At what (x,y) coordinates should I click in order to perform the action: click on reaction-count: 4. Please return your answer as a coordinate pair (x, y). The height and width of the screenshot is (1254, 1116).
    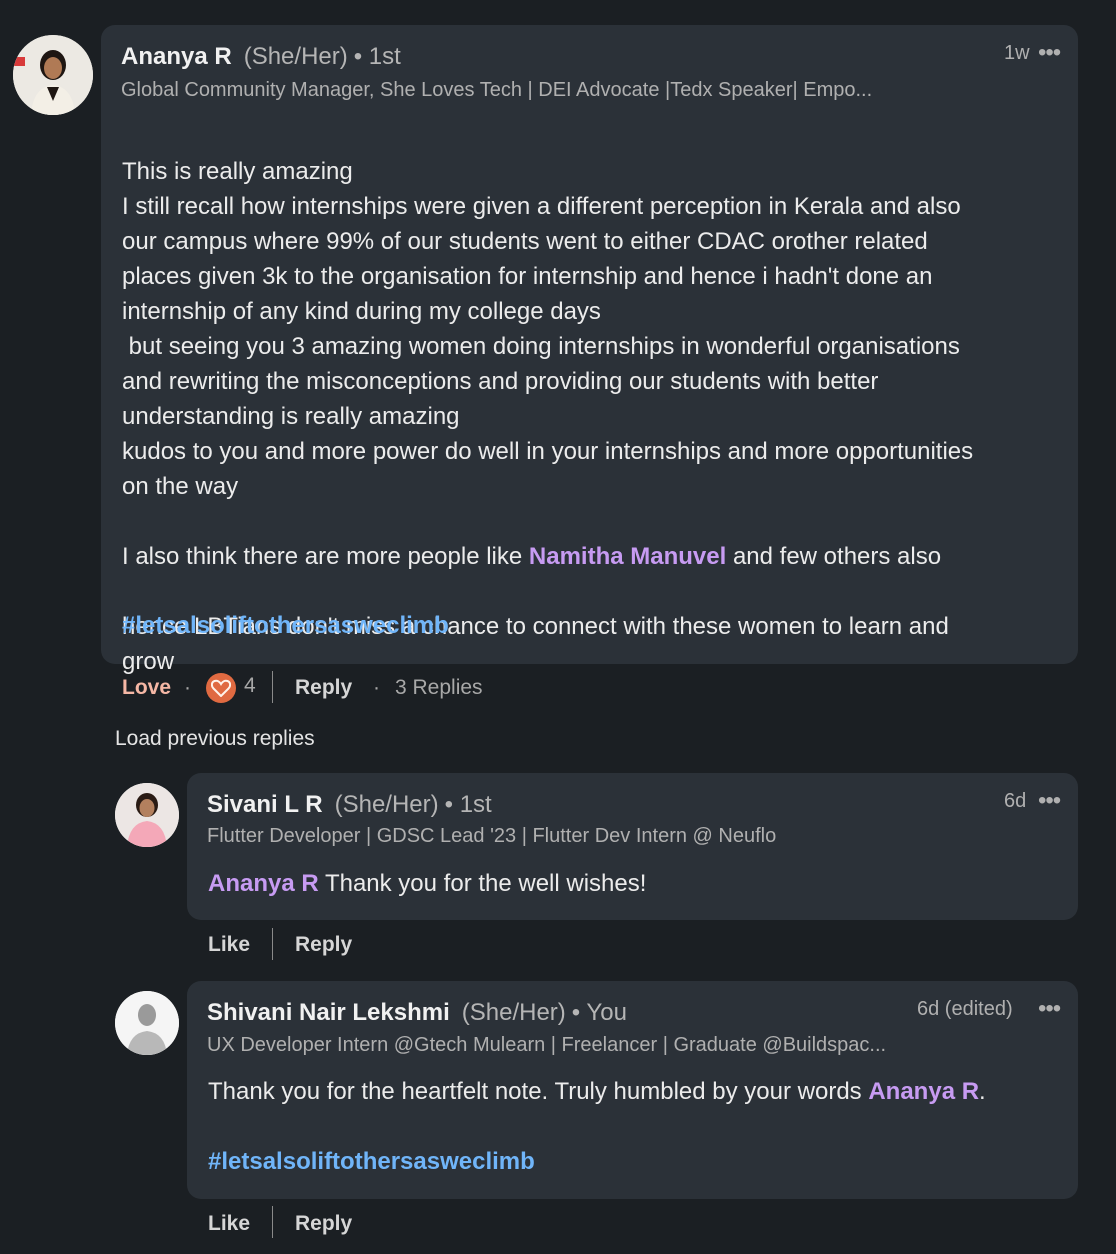
    Looking at the image, I should click on (250, 686).